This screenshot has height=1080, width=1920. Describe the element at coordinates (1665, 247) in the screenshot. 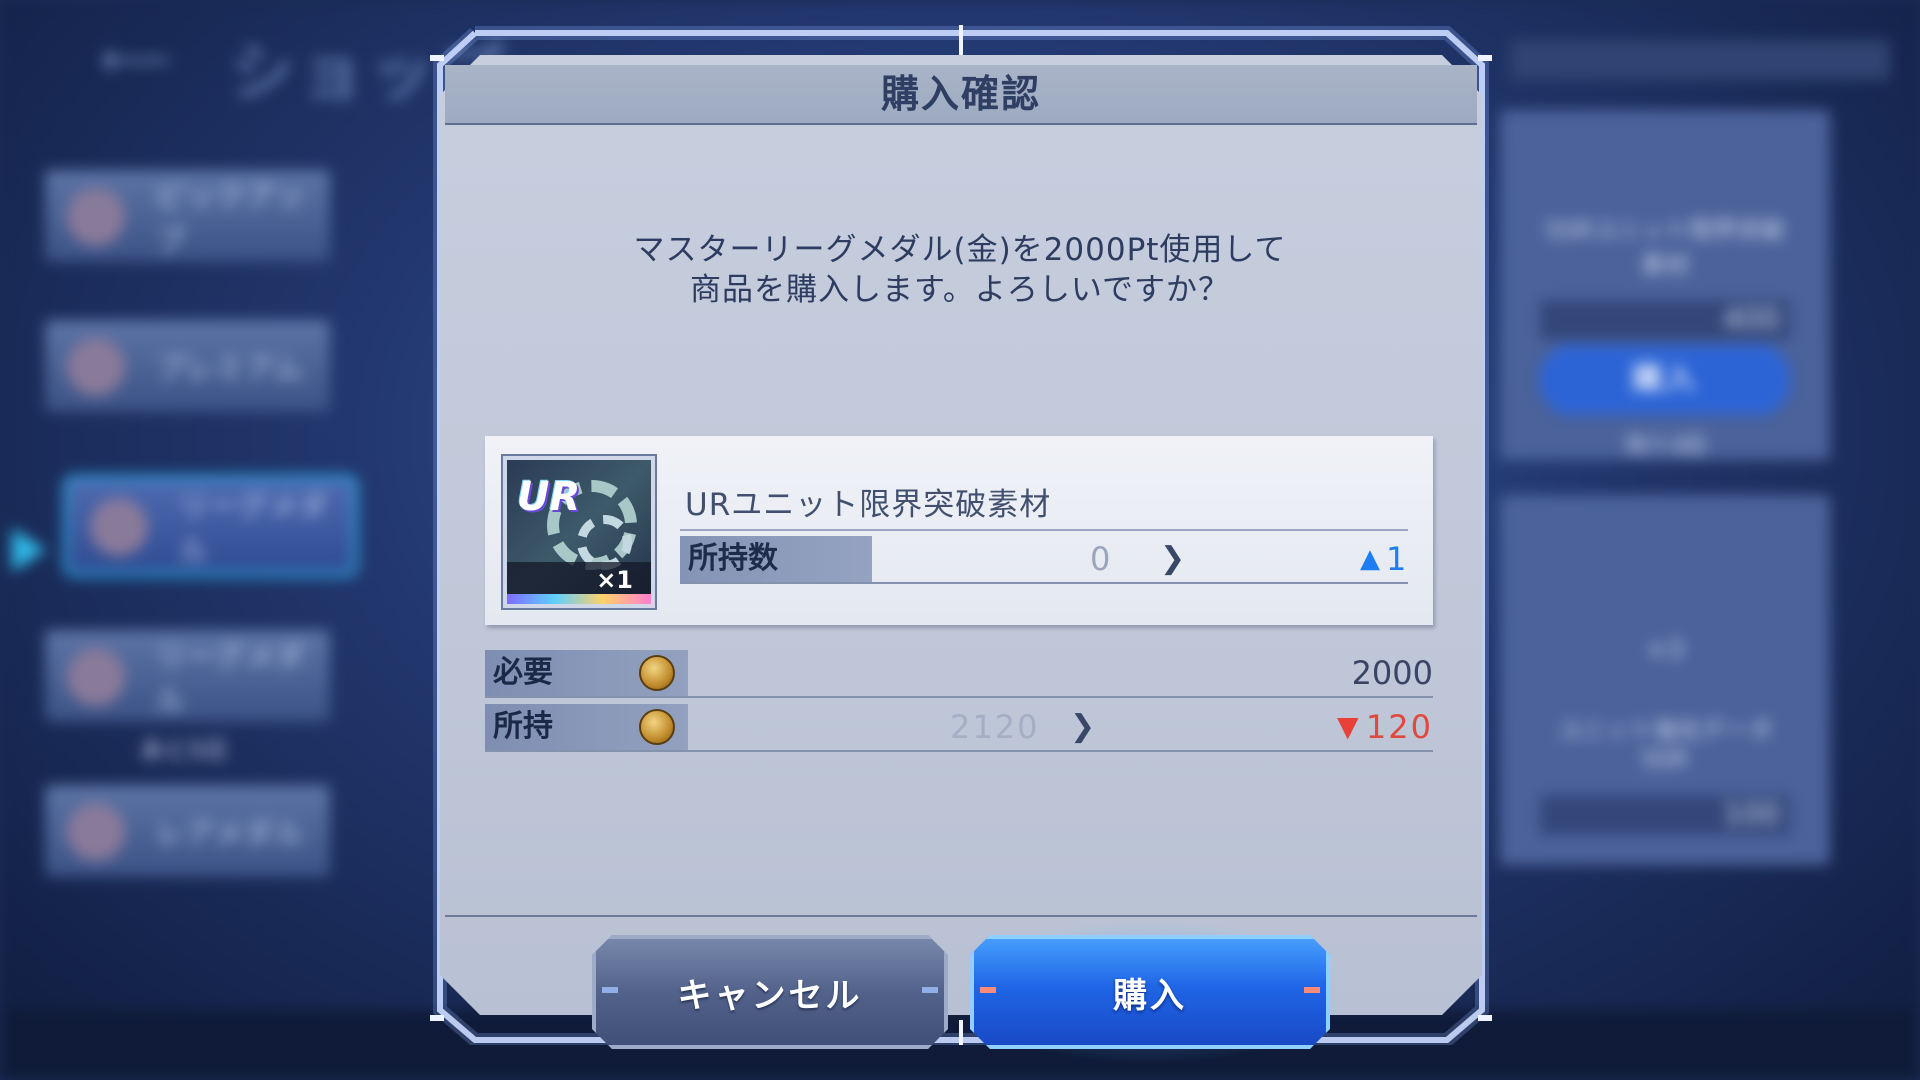

I see `shop-item-name: SSRユニット限界突破素材` at that location.